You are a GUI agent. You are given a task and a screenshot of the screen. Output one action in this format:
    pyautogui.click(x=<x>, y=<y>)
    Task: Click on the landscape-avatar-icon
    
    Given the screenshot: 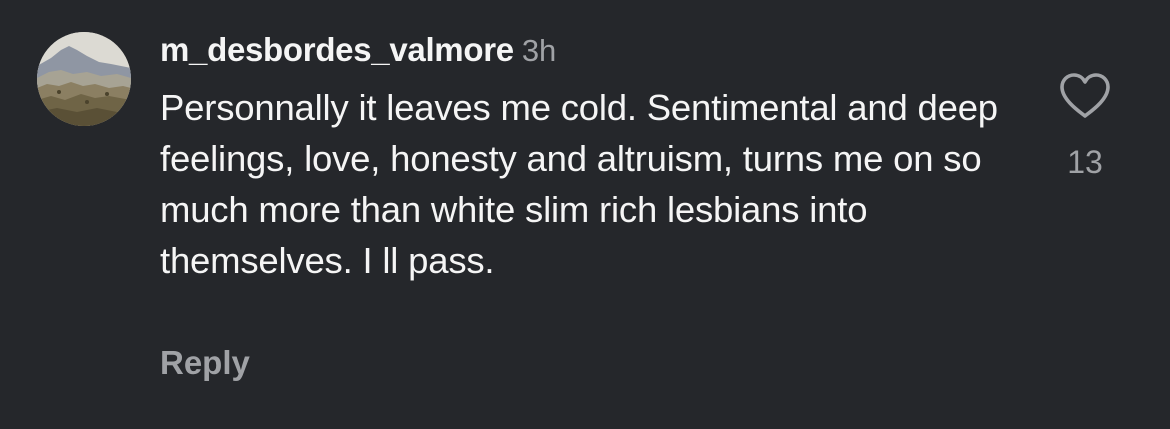 What is the action you would take?
    pyautogui.click(x=84, y=79)
    